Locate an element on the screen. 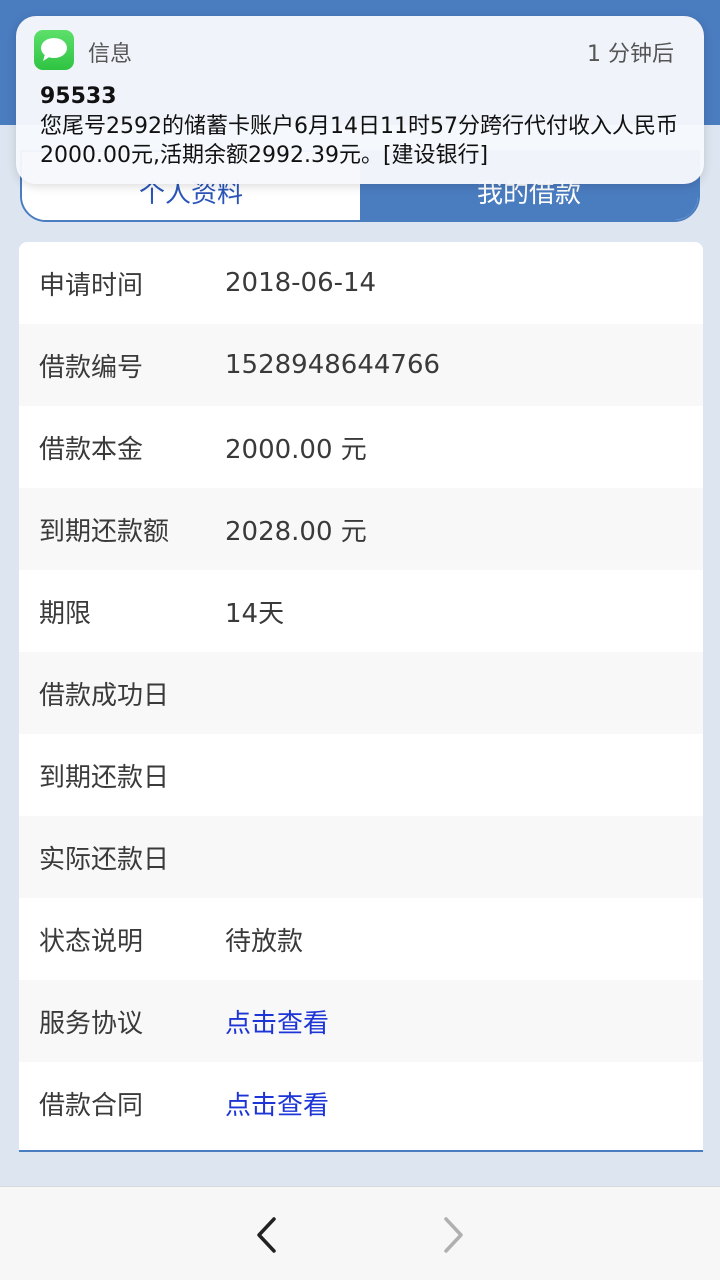 Image resolution: width=720 pixels, height=1280 pixels. row-success-date: 借款成功日 is located at coordinates (361, 693).